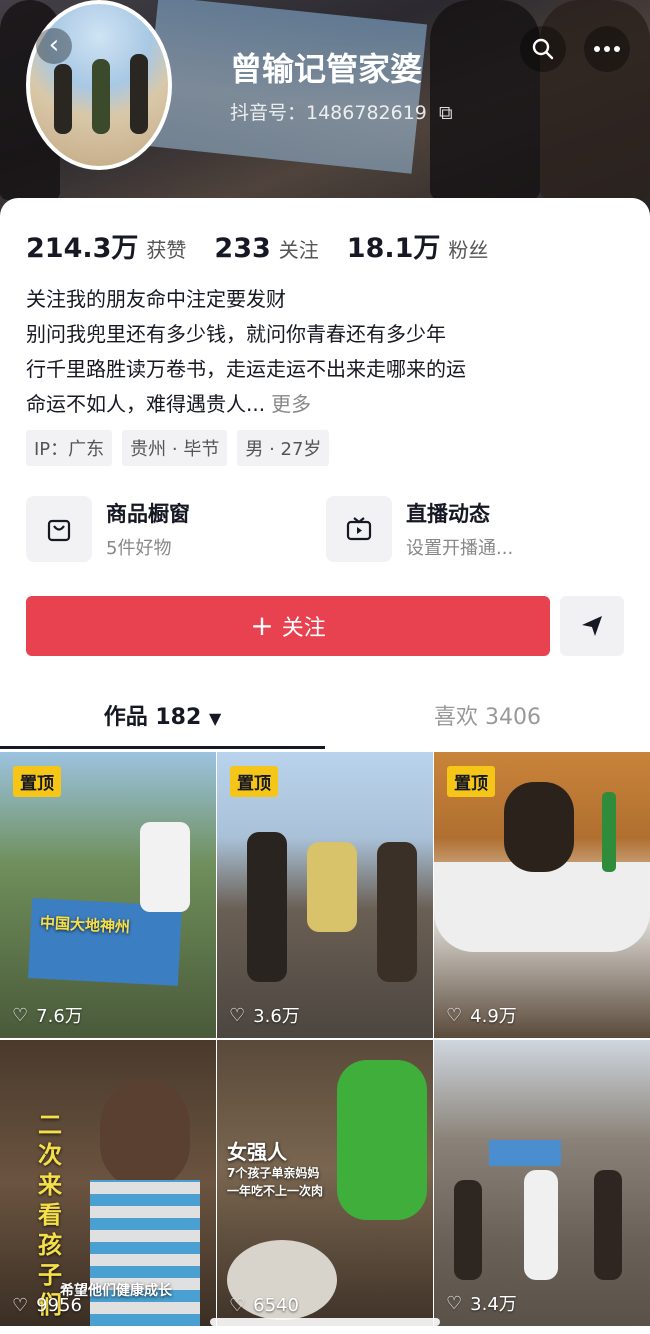  What do you see at coordinates (291, 404) in the screenshot?
I see `more-link: 更多` at bounding box center [291, 404].